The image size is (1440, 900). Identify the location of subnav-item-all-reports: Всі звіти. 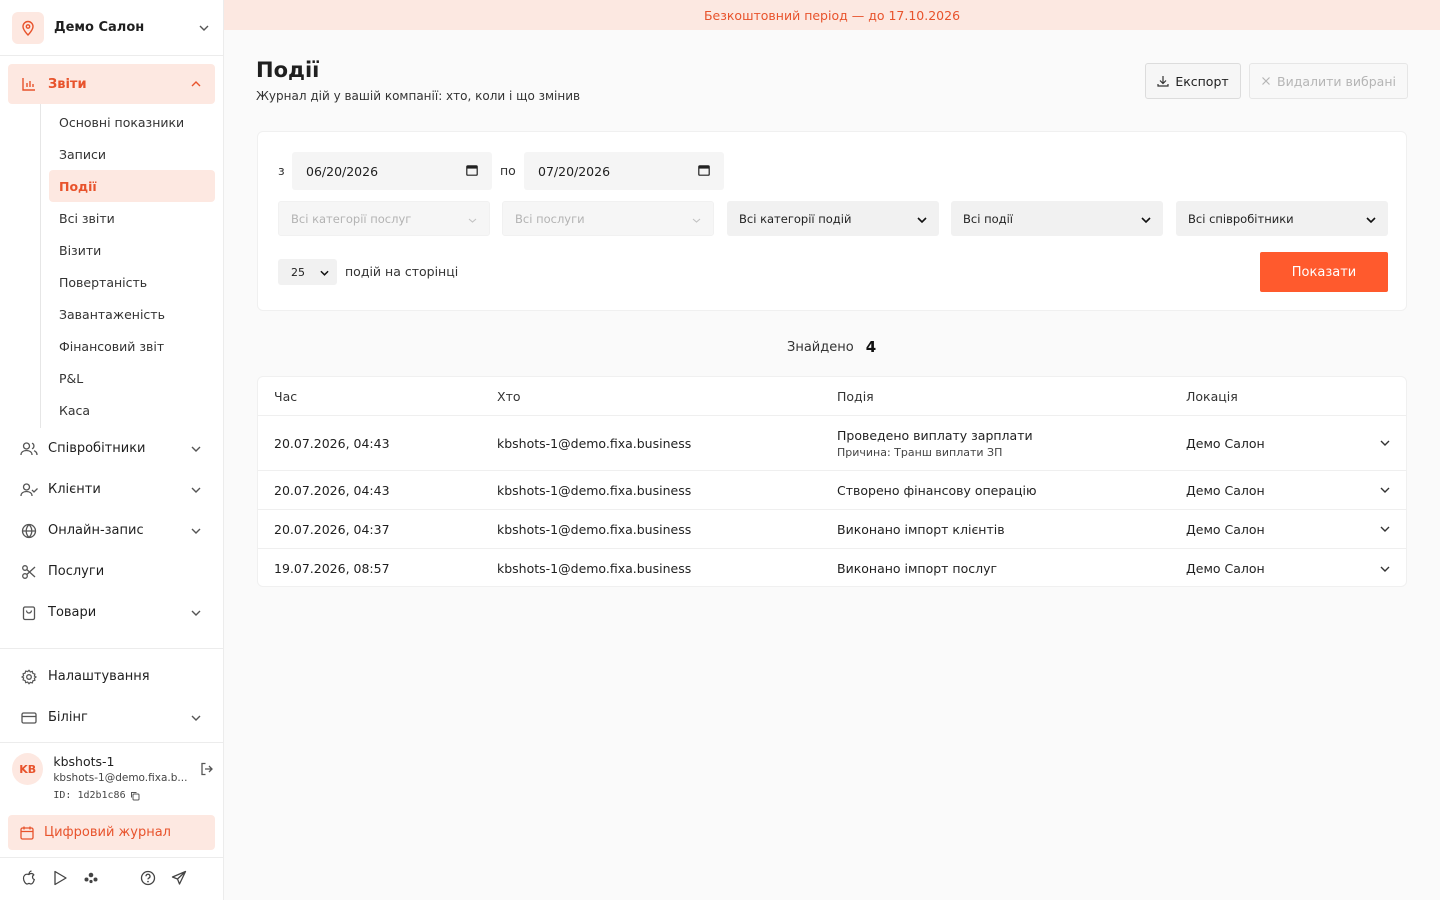
(132, 218).